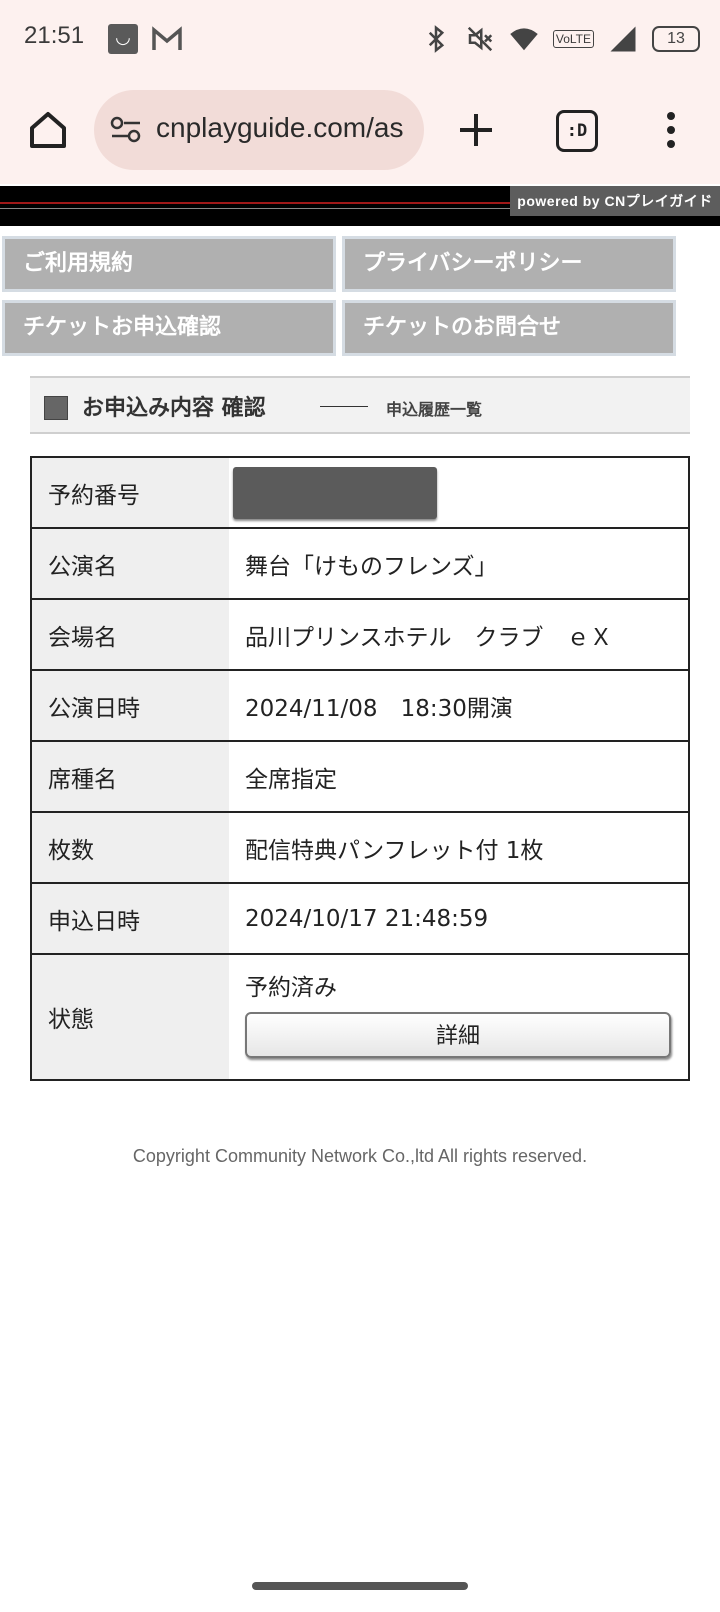 Image resolution: width=720 pixels, height=1612 pixels. Describe the element at coordinates (126, 130) in the screenshot. I see `site-settings-icon` at that location.